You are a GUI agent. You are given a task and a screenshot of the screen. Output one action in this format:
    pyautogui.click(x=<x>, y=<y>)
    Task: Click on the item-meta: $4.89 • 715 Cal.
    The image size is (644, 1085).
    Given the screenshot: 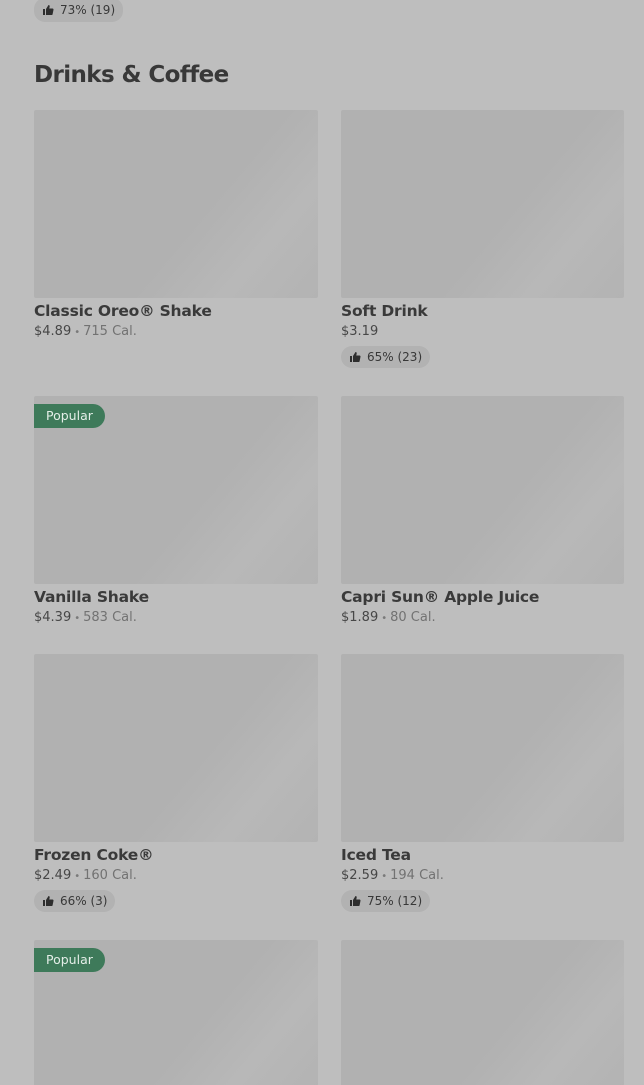 What is the action you would take?
    pyautogui.click(x=176, y=331)
    